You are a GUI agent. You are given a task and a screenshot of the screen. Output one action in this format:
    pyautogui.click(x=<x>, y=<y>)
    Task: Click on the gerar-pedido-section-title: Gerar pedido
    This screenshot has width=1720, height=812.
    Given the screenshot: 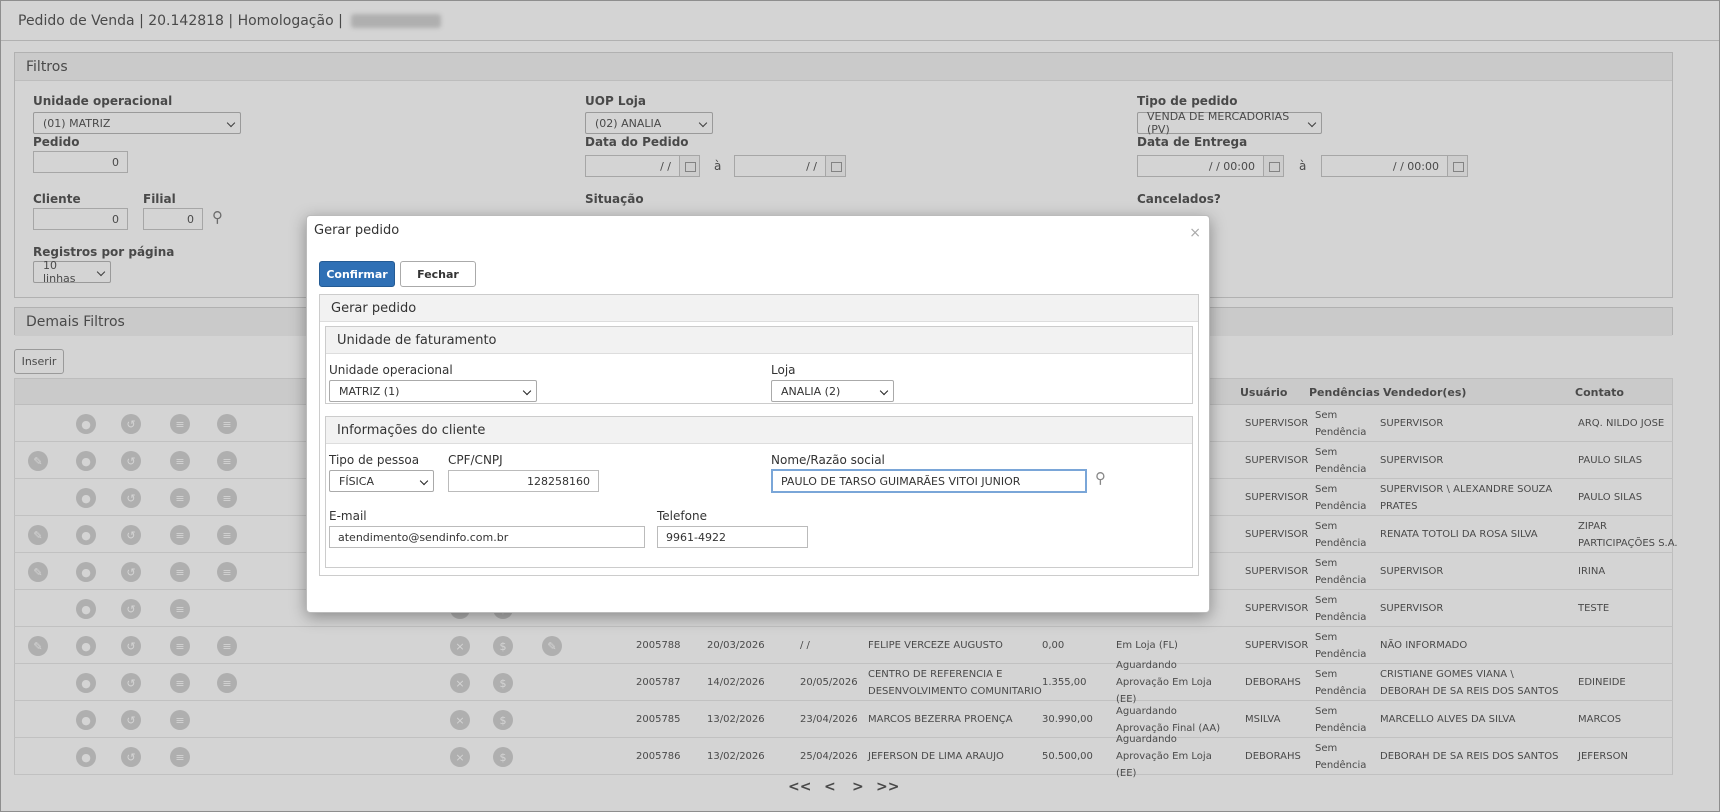 What is the action you would take?
    pyautogui.click(x=759, y=308)
    